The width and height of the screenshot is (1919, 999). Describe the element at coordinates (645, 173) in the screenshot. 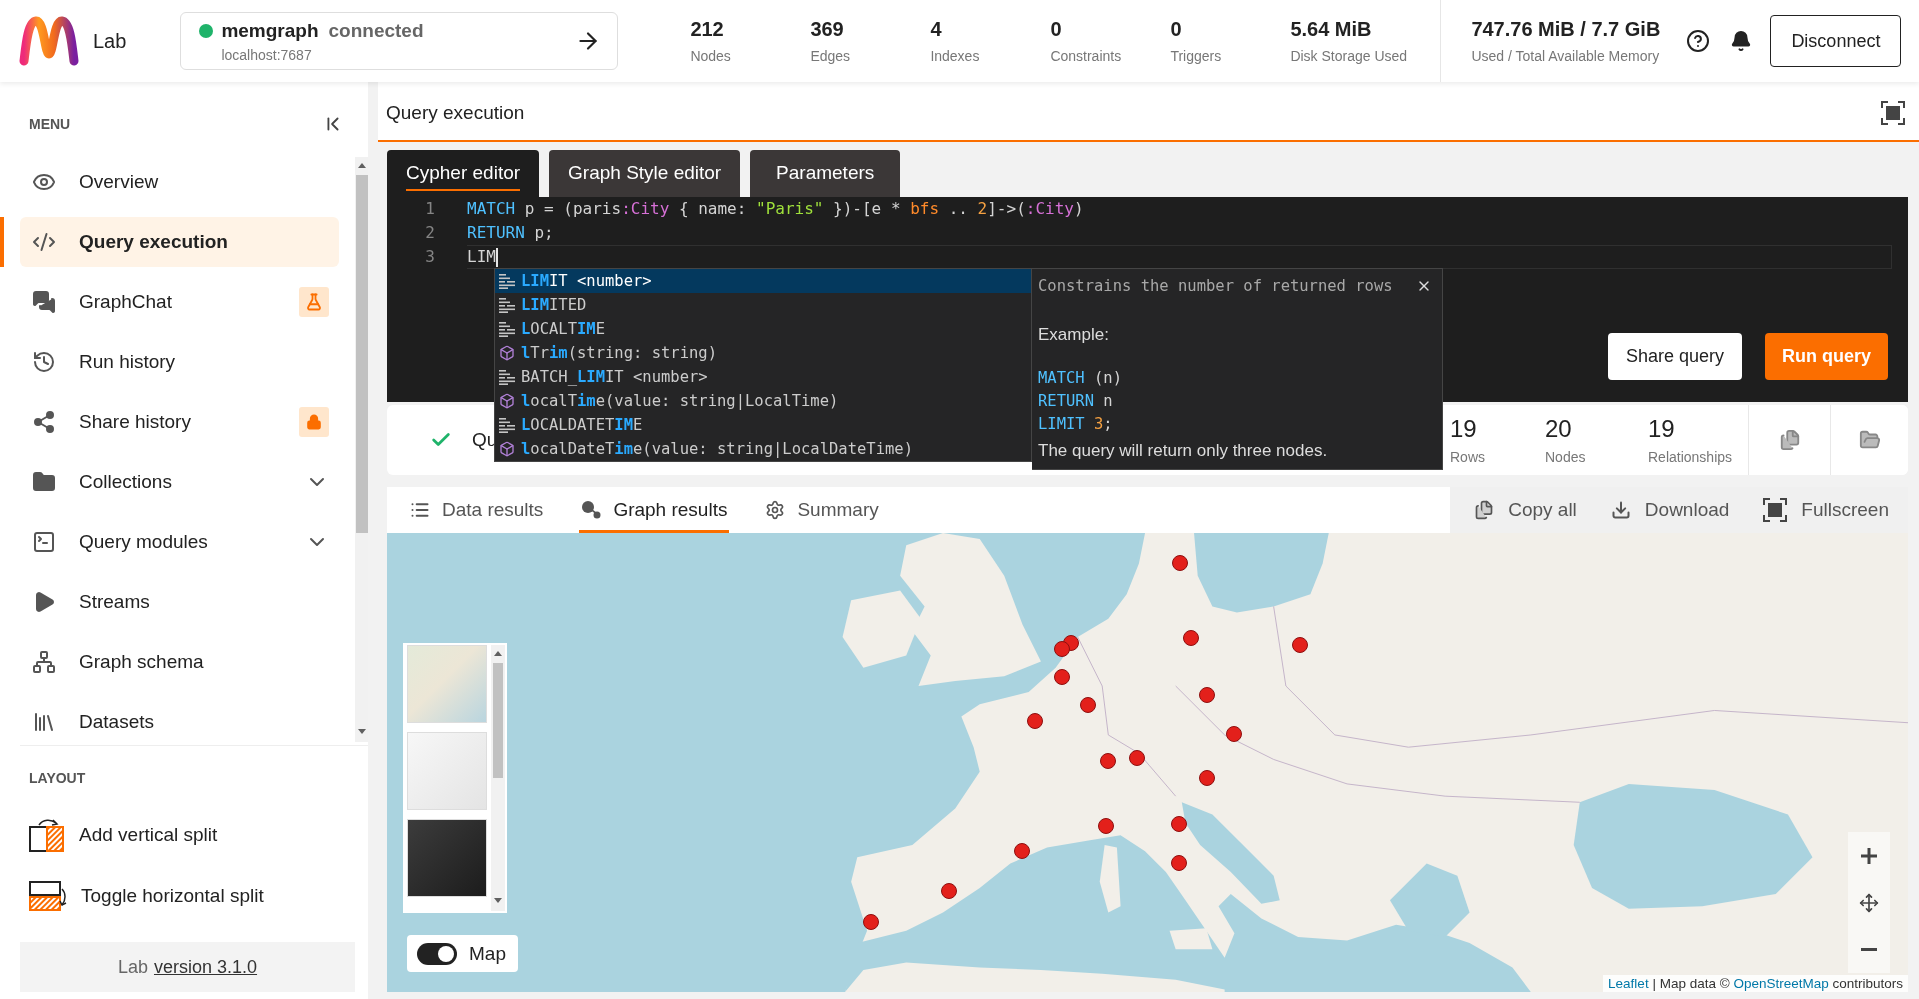

I see `editor-tab: Graph Style editor` at that location.